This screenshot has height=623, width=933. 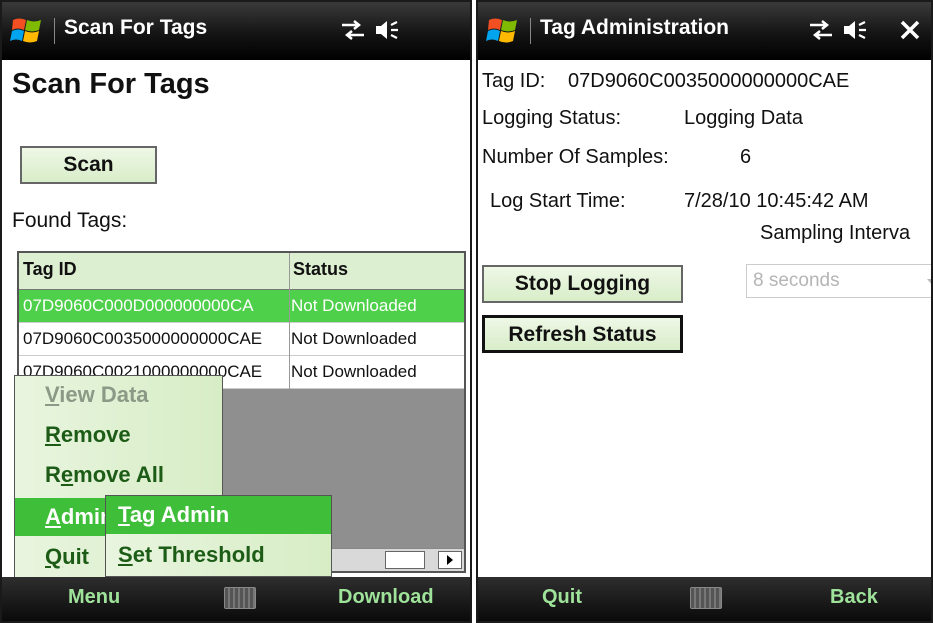 I want to click on menu-item-label: uit, so click(x=76, y=556).